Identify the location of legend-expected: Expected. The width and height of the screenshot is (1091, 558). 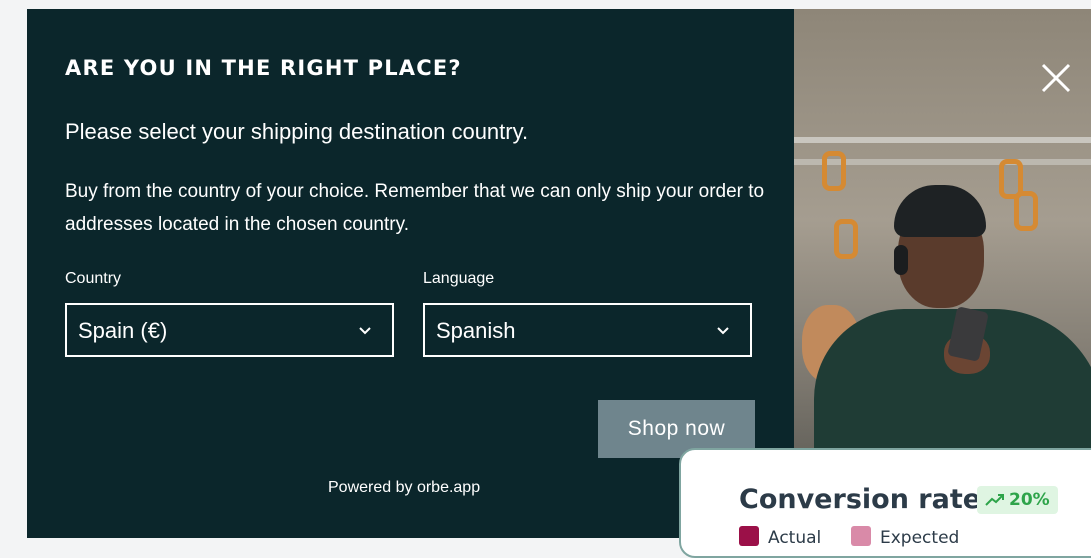
(905, 537).